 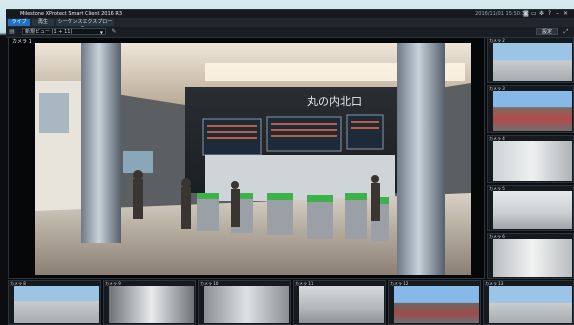 What do you see at coordinates (497, 40) in the screenshot?
I see `camera-label: カメラ 2` at bounding box center [497, 40].